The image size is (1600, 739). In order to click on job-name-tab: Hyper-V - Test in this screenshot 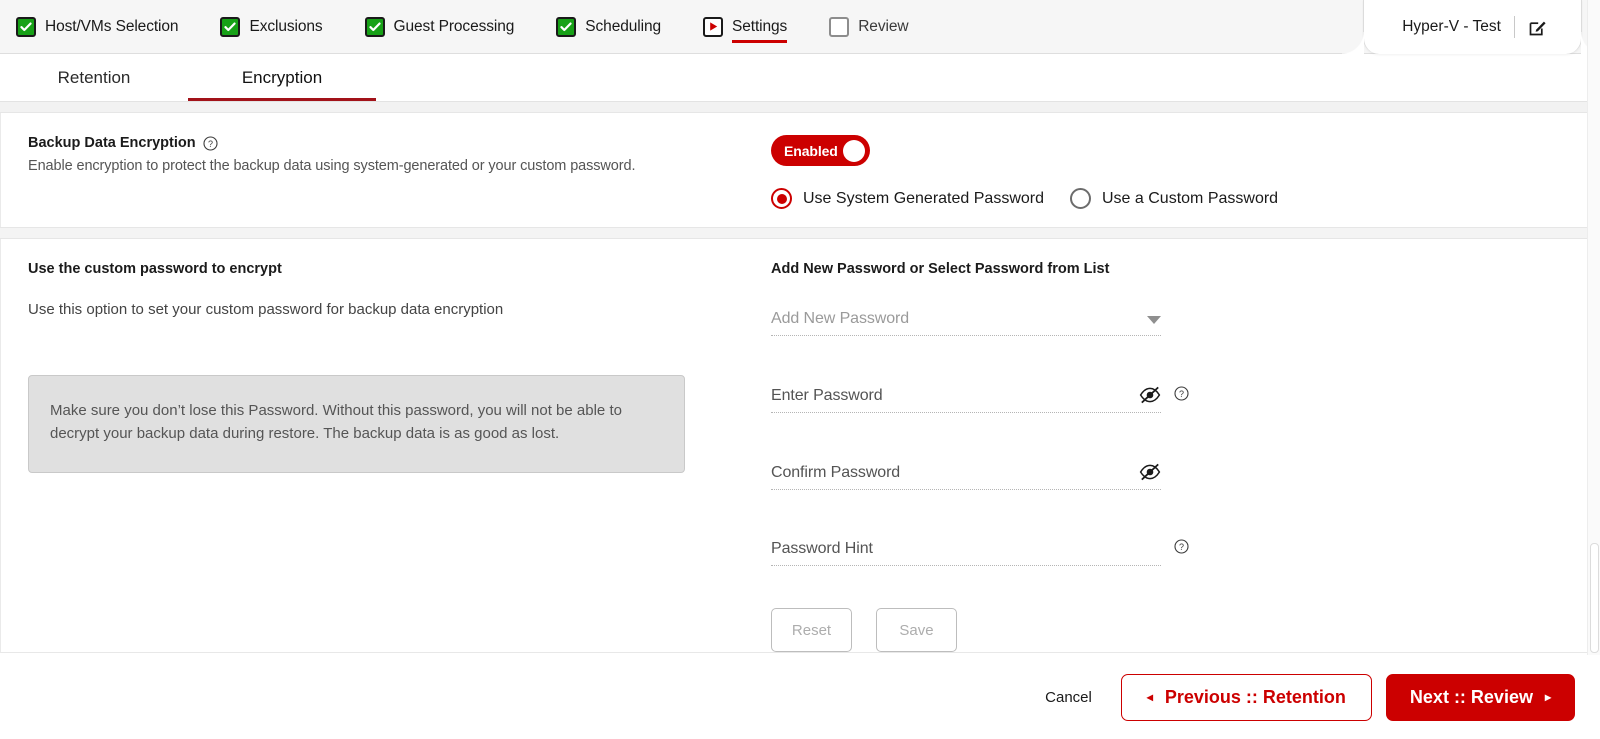, I will do `click(1471, 27)`.